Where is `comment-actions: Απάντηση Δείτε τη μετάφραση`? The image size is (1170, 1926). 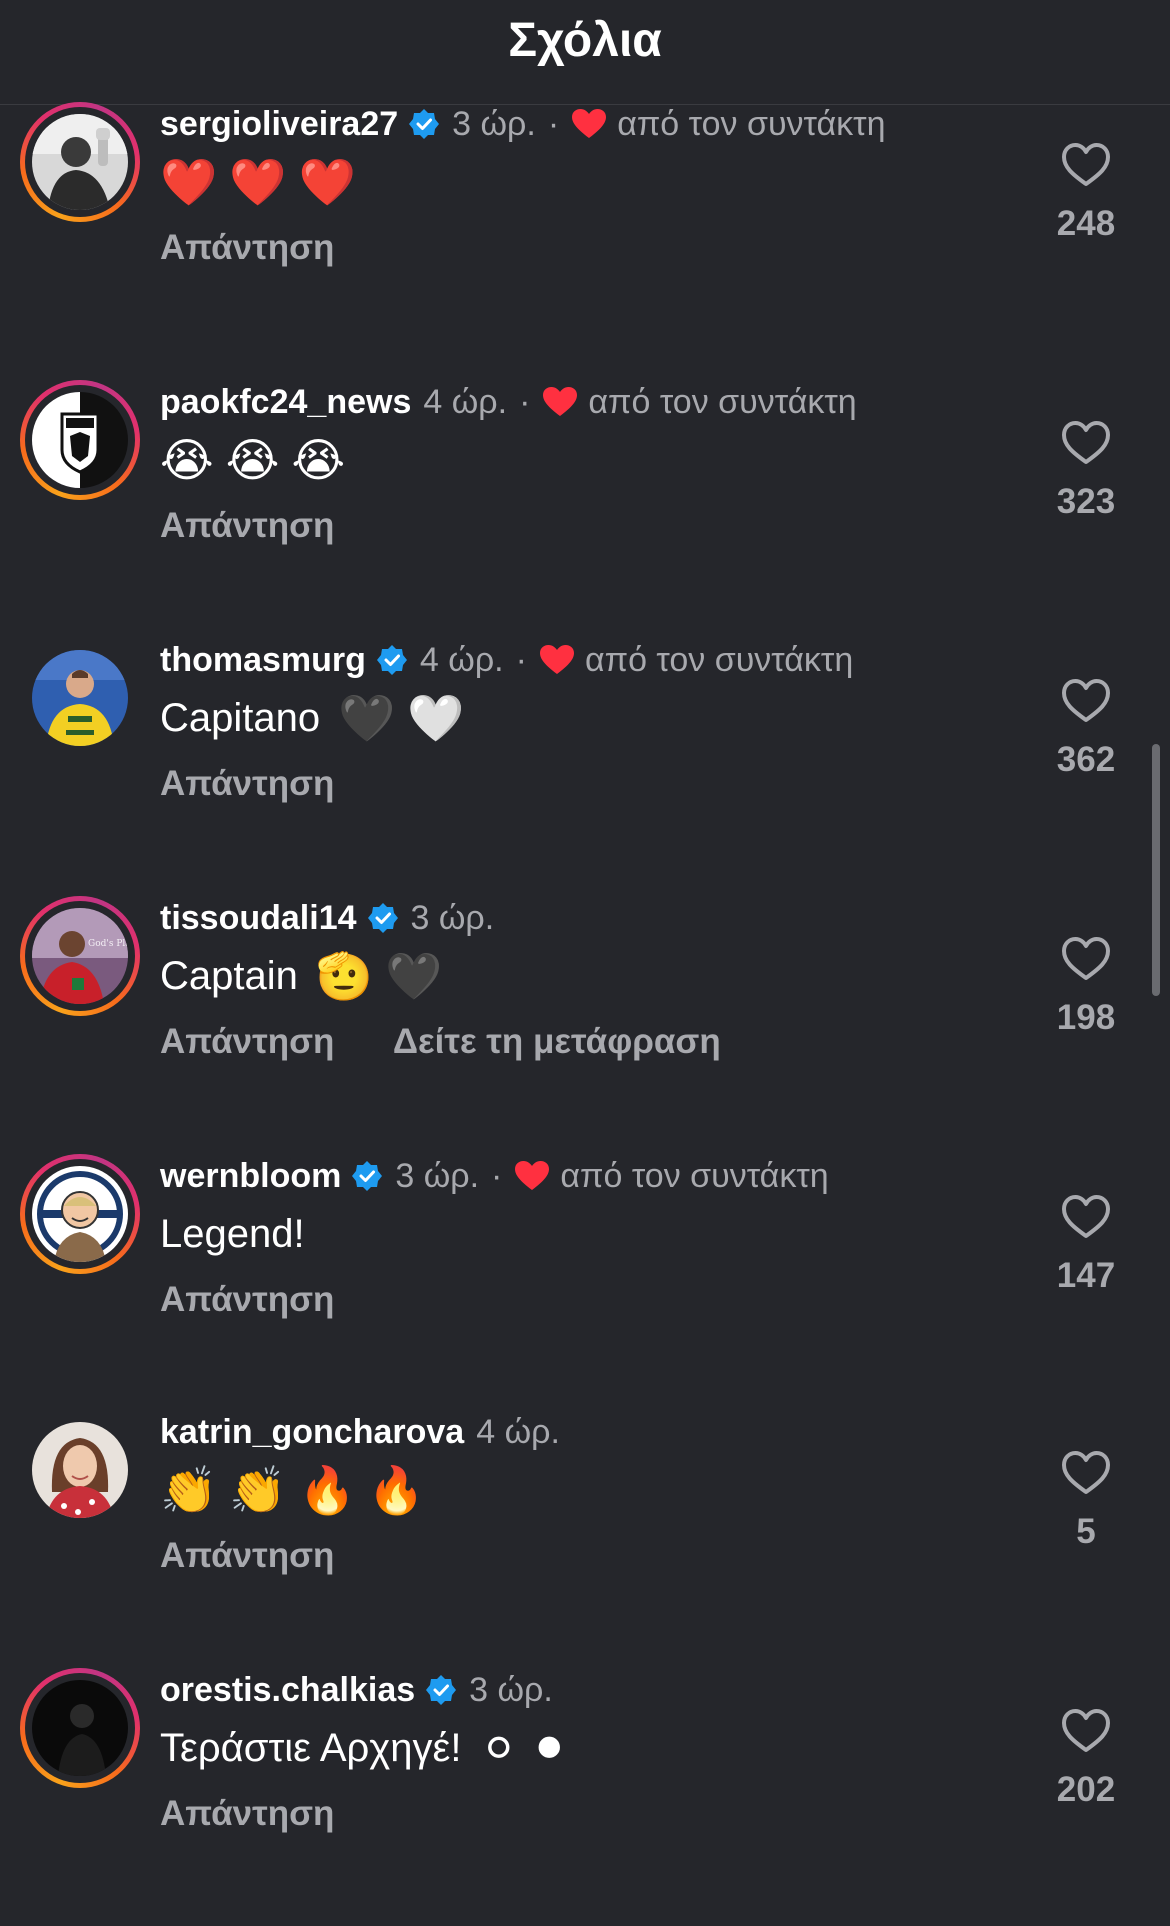 comment-actions: Απάντηση Δείτε τη μετάφραση is located at coordinates (465, 1042).